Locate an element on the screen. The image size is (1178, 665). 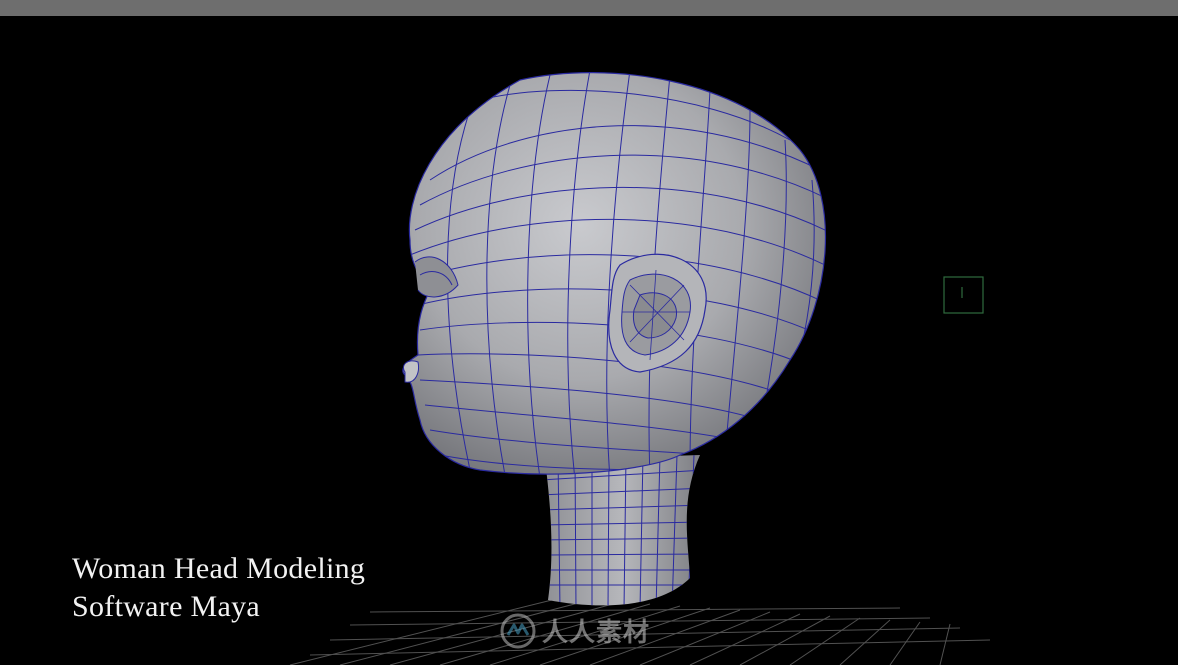
watermark-text: 人人素材 is located at coordinates (596, 633).